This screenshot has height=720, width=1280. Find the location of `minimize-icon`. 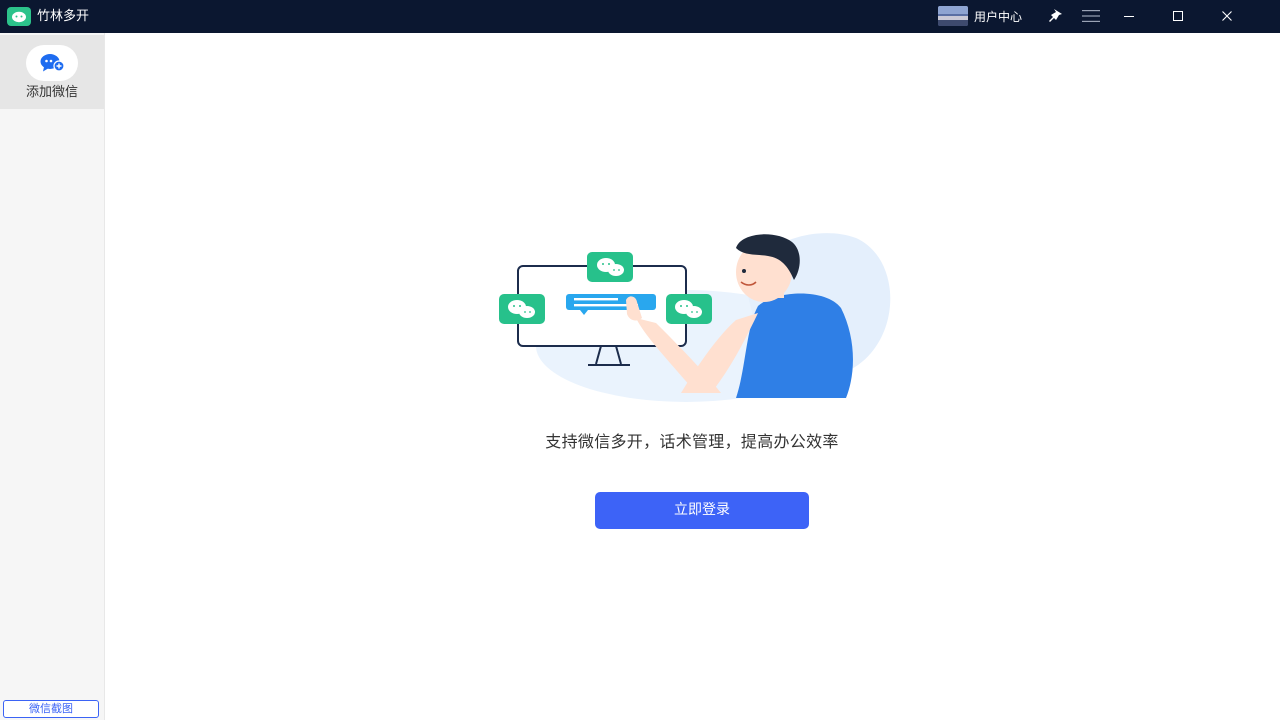

minimize-icon is located at coordinates (1129, 16).